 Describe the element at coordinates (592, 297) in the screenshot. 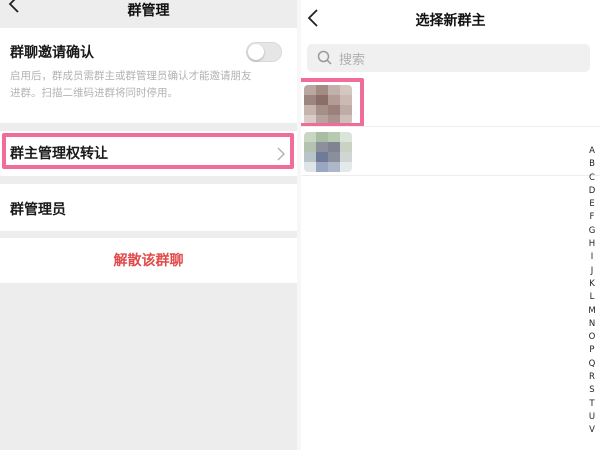

I see `index-letter: L` at that location.